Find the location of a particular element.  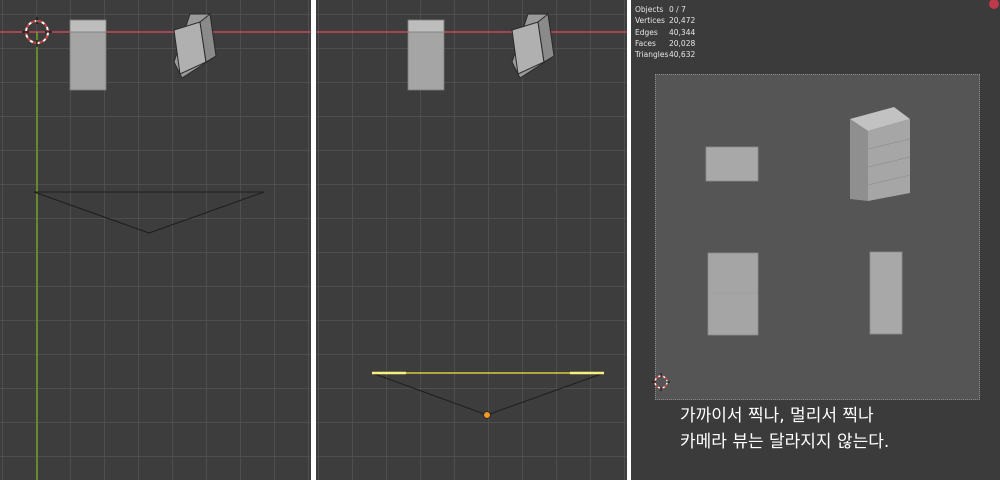

selected-camera-frustum is located at coordinates (488, 393).